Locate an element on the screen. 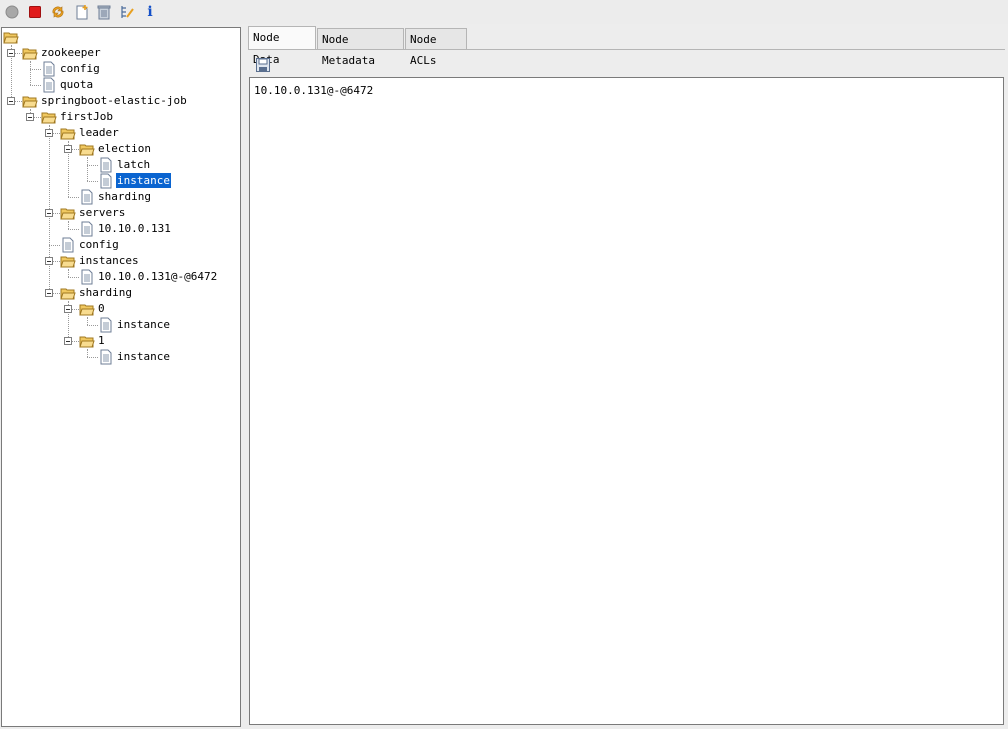 This screenshot has height=729, width=1008. tab-node-metadata: Node Metadata is located at coordinates (360, 47).